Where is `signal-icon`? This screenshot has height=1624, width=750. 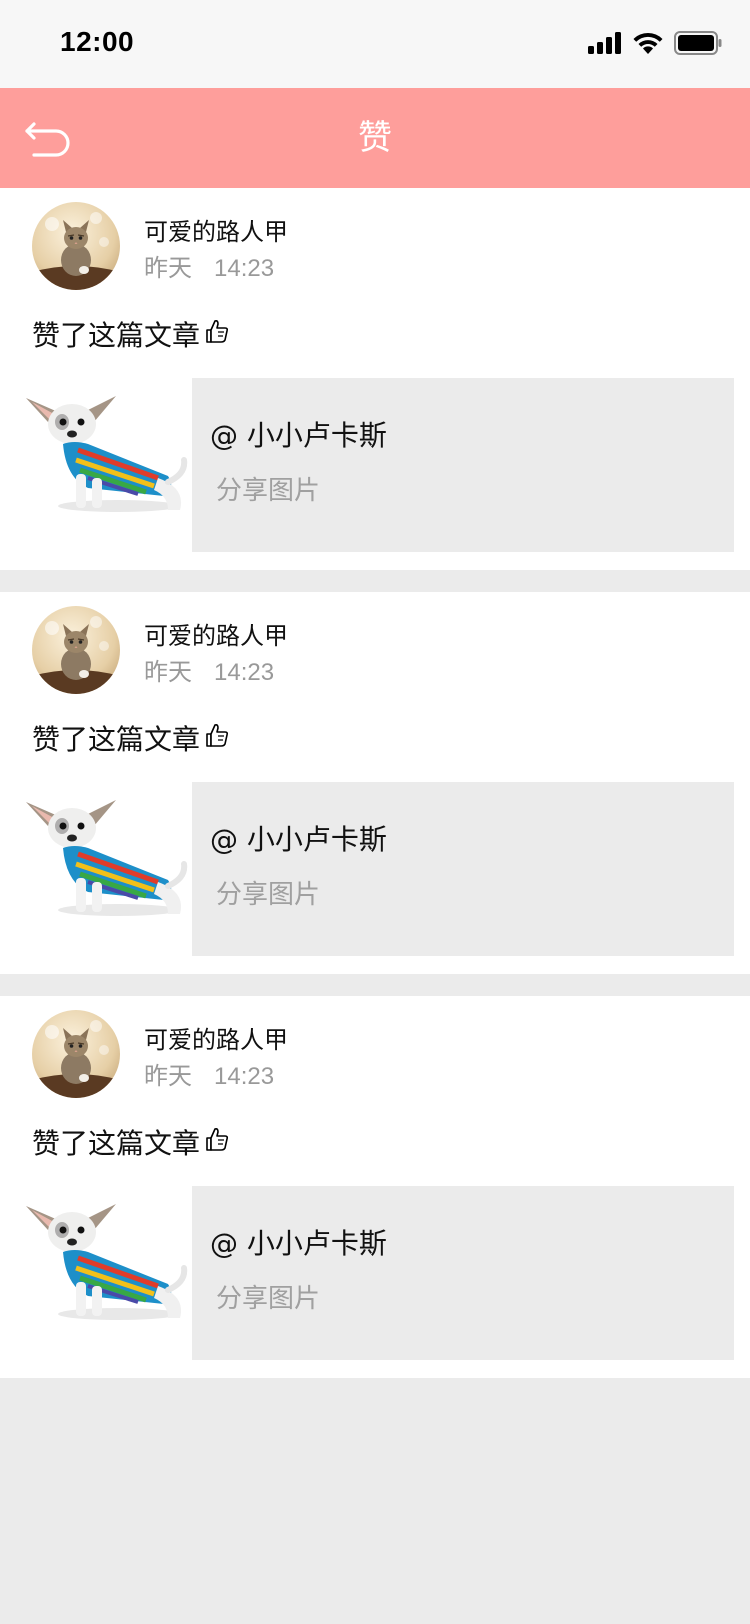 signal-icon is located at coordinates (605, 45).